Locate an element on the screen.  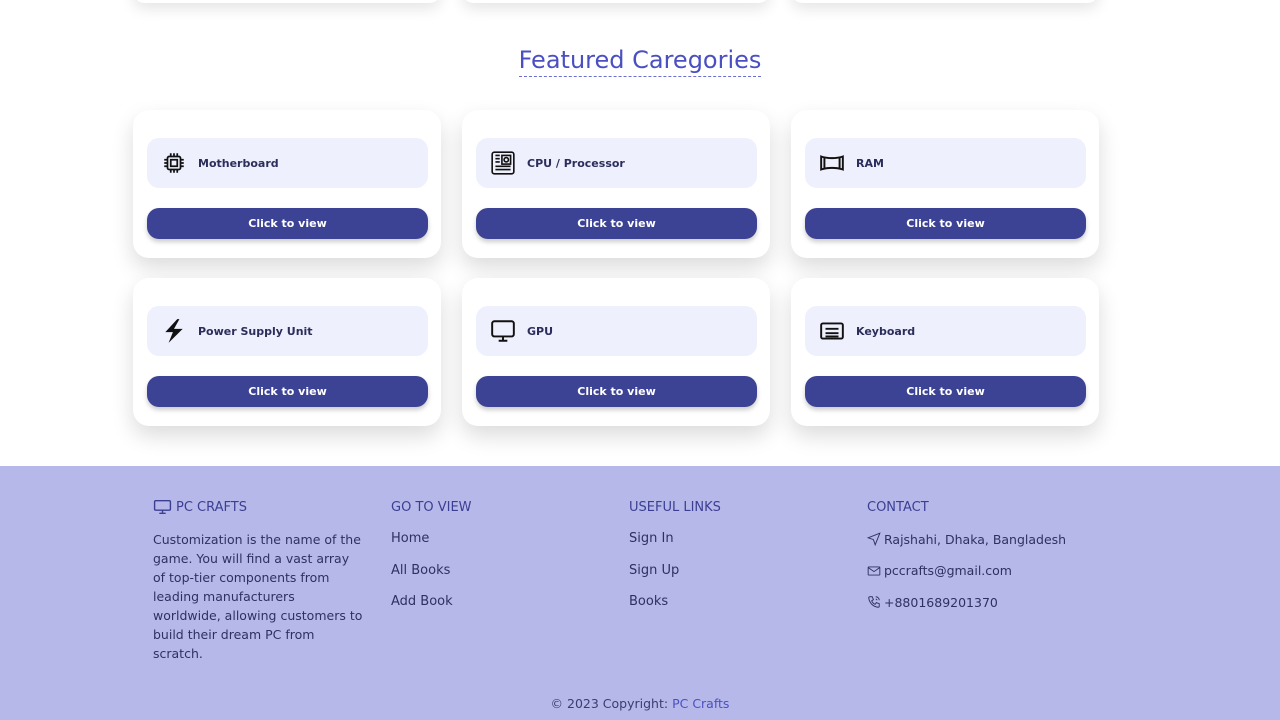
footer-link-home: Home is located at coordinates (431, 539).